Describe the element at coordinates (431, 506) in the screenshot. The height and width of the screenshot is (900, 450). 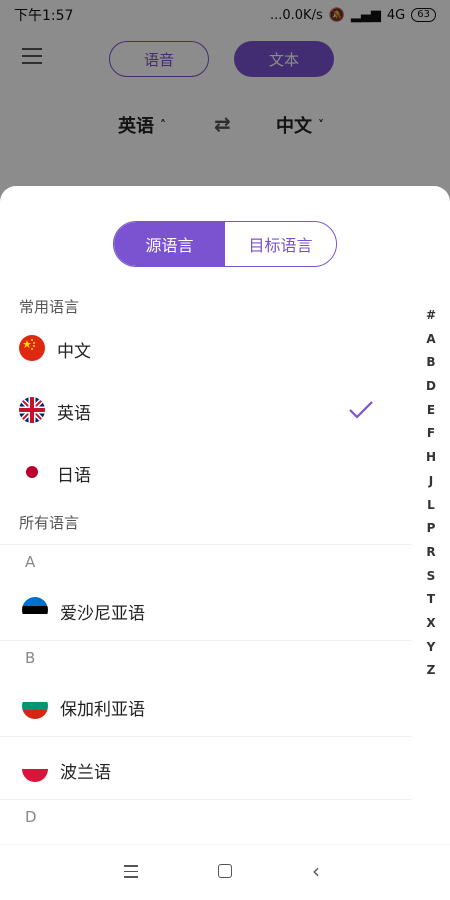
I see `index-letter: L` at that location.